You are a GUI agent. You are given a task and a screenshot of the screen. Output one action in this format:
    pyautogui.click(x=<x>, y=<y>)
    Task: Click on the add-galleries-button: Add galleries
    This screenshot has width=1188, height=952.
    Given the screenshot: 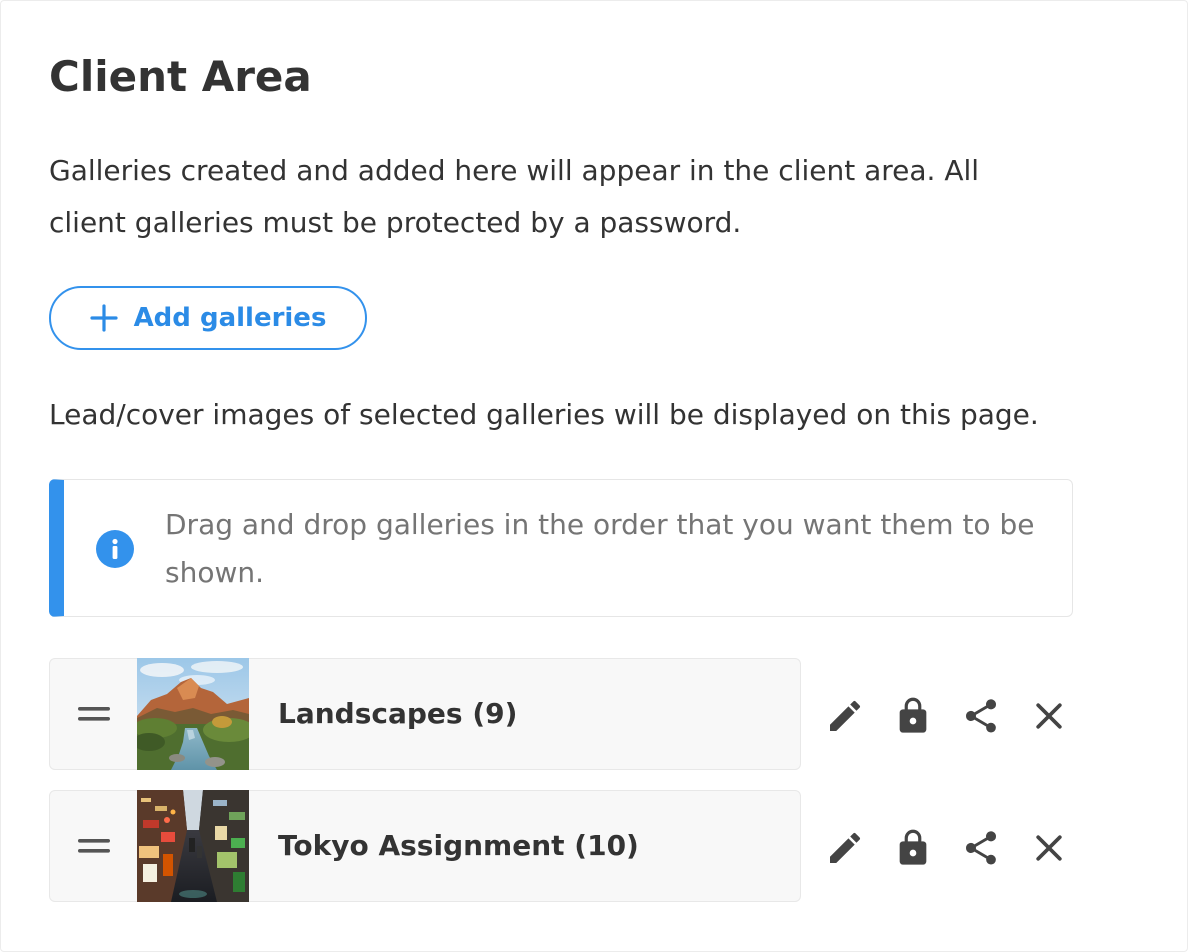 What is the action you would take?
    pyautogui.click(x=208, y=318)
    